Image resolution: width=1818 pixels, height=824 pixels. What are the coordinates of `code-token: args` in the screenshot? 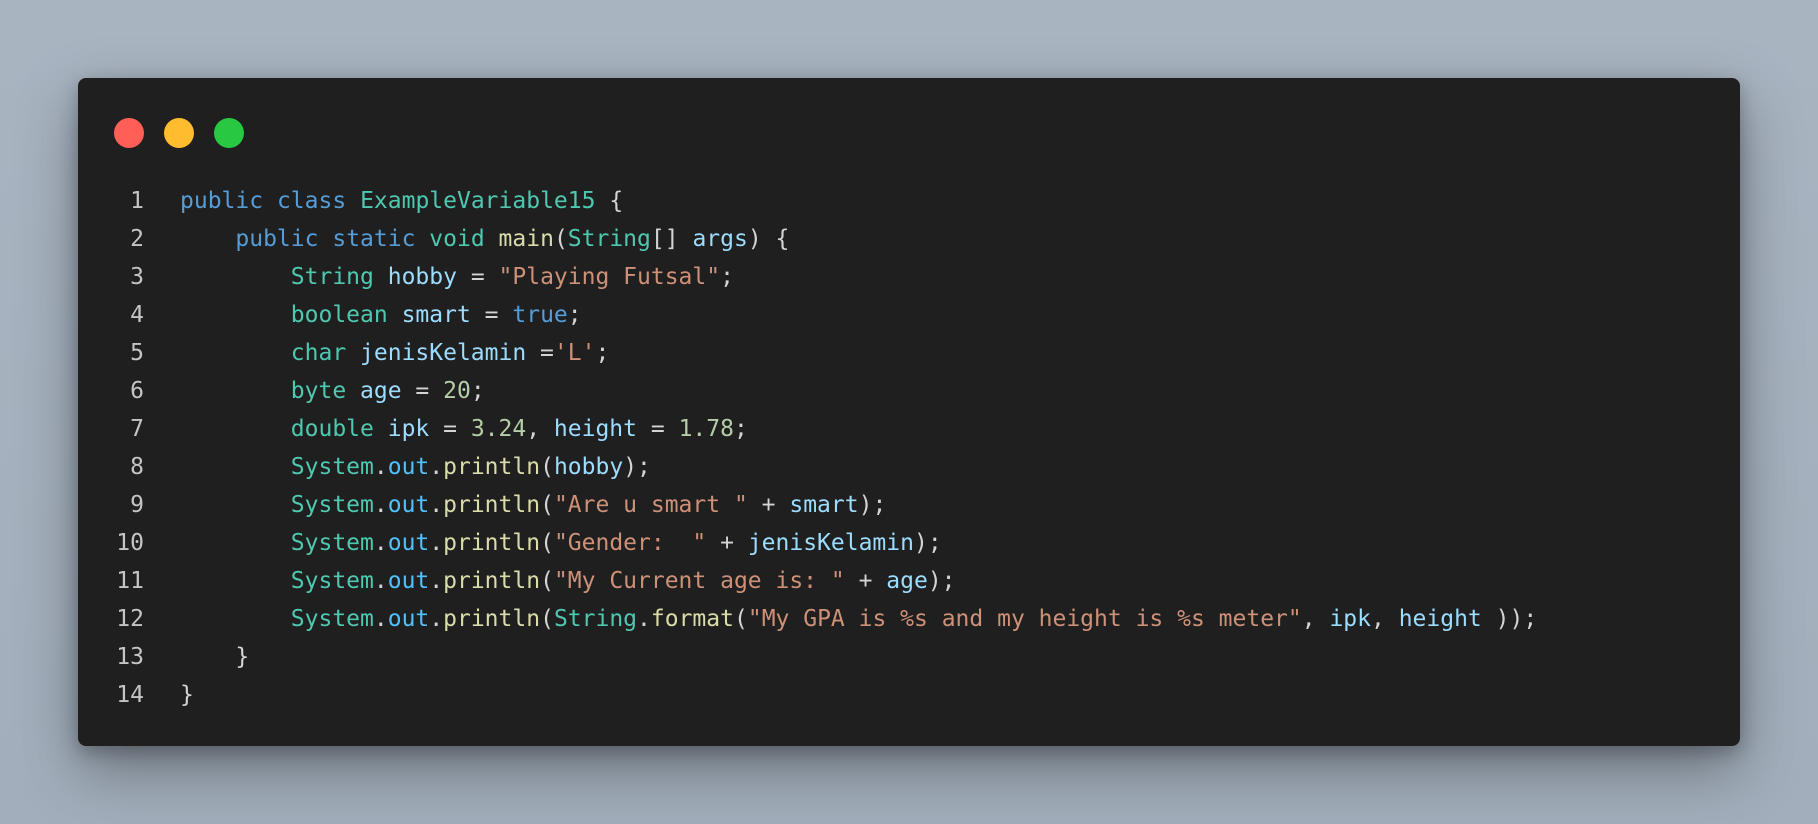 It's located at (720, 239).